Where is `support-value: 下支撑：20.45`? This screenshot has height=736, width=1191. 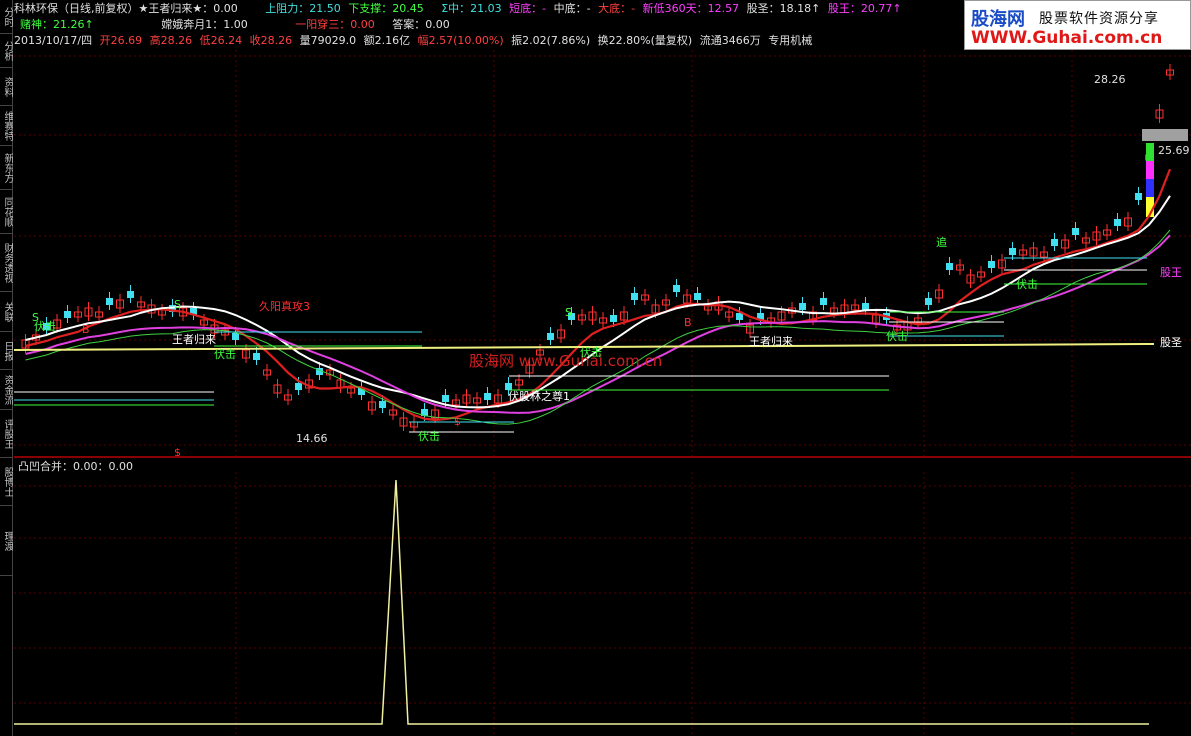
support-value: 下支撑：20.45 is located at coordinates (386, 8).